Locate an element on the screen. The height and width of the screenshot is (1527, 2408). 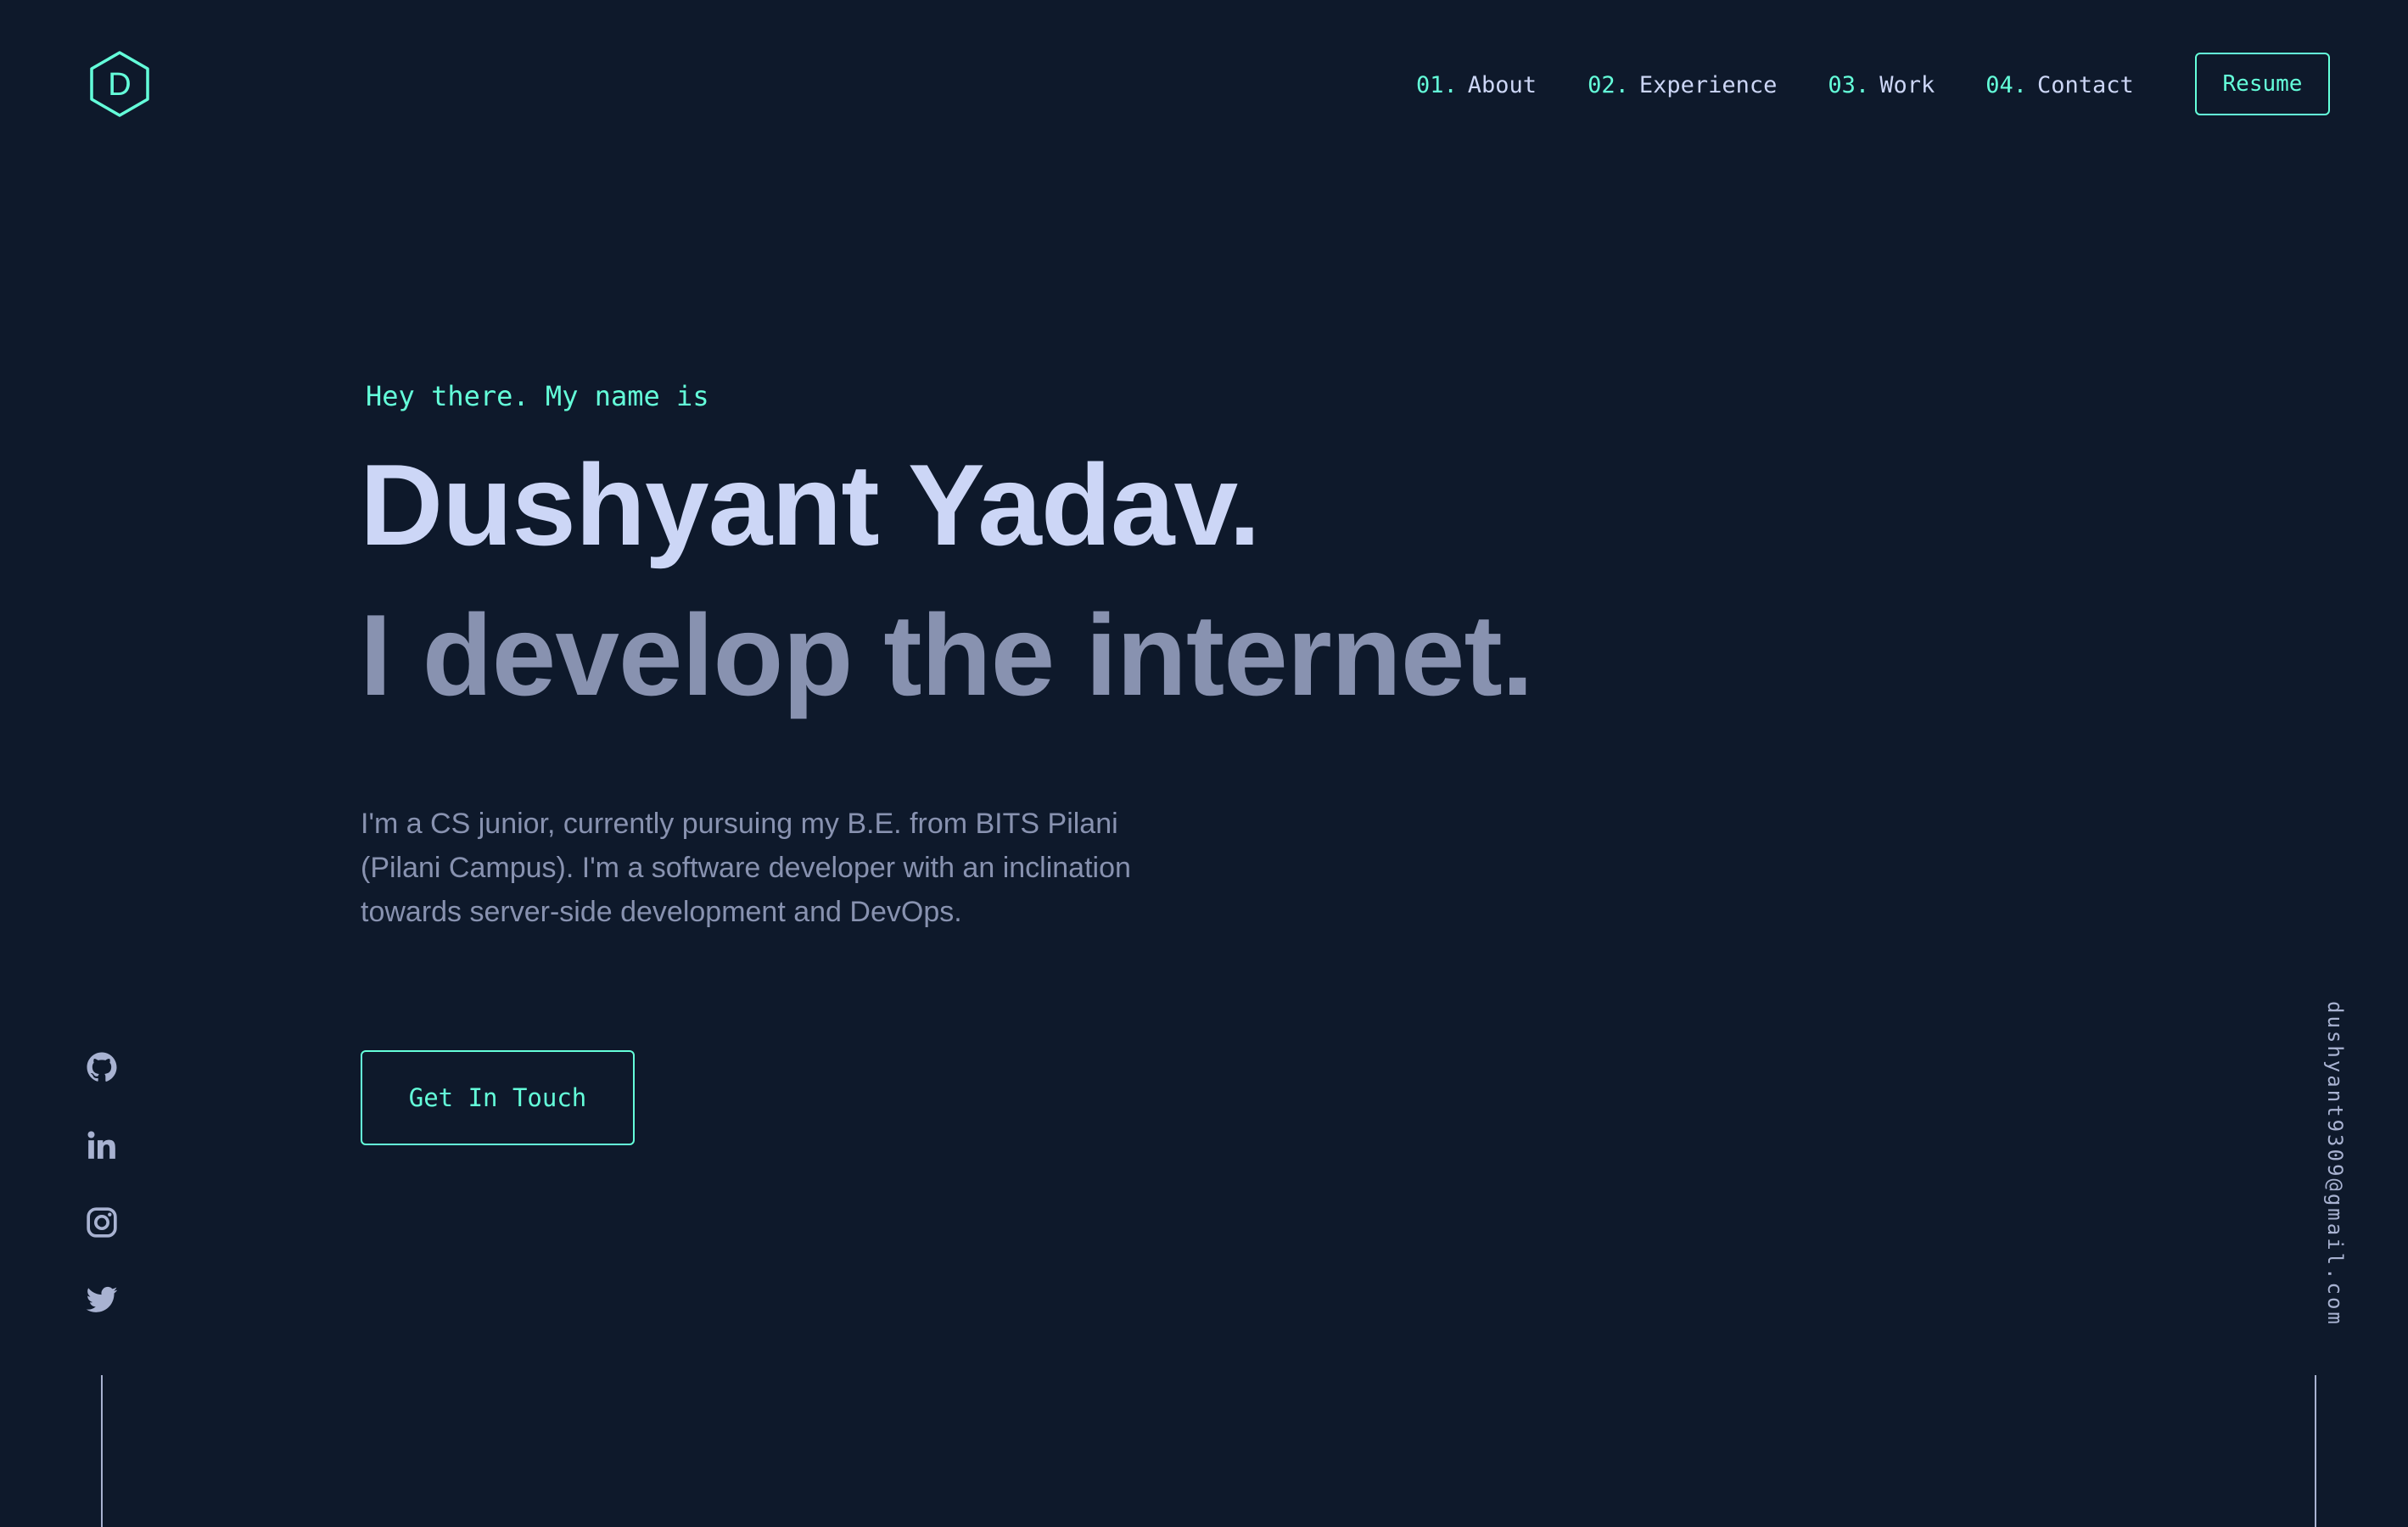
site-logo: D is located at coordinates (120, 84).